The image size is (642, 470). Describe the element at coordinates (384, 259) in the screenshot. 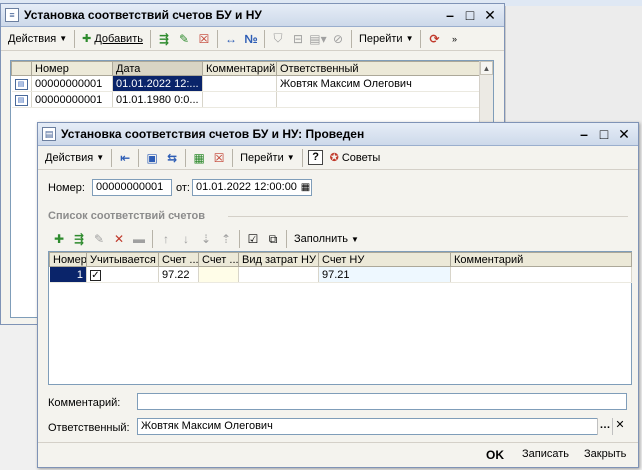

I see `column-header-account-nu: Счет НУ` at that location.